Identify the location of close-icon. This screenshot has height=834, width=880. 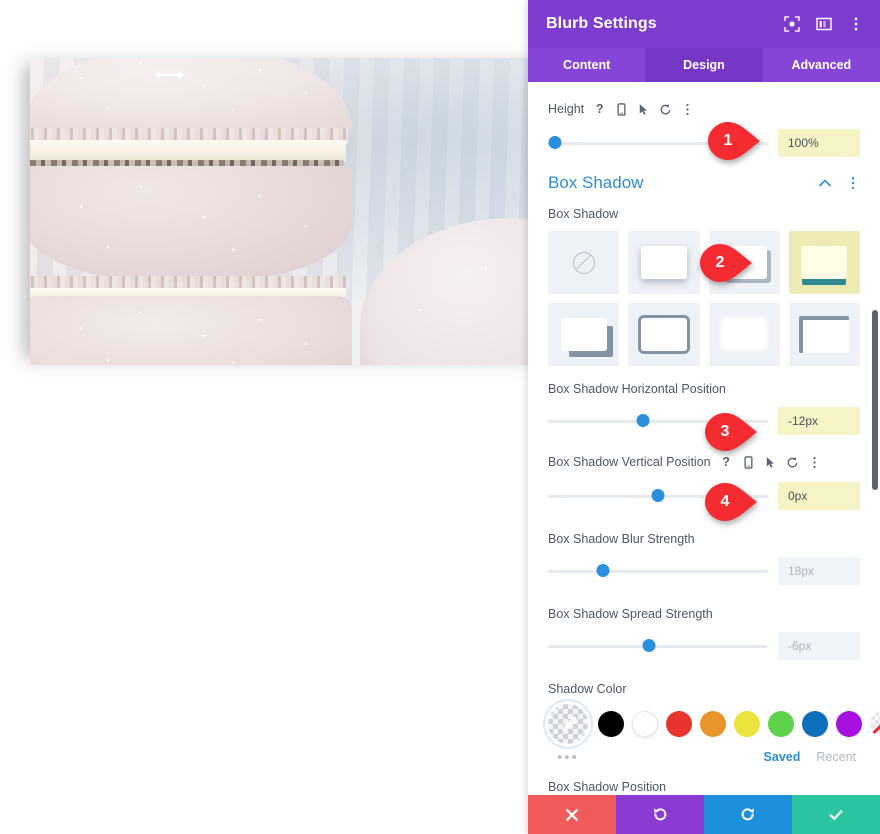
(572, 814).